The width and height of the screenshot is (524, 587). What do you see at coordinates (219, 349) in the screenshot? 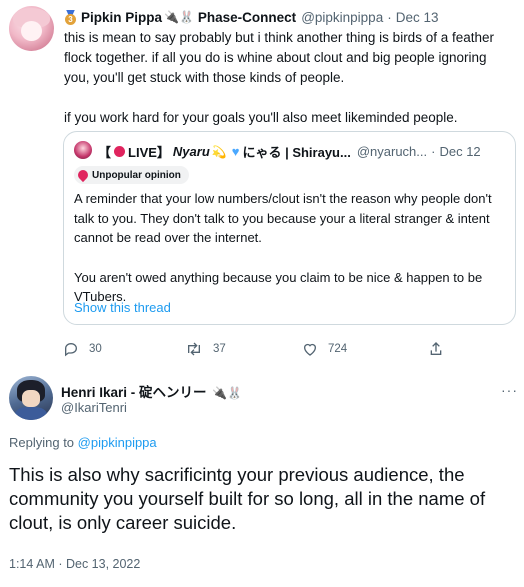
I see `retweet-count: 37` at bounding box center [219, 349].